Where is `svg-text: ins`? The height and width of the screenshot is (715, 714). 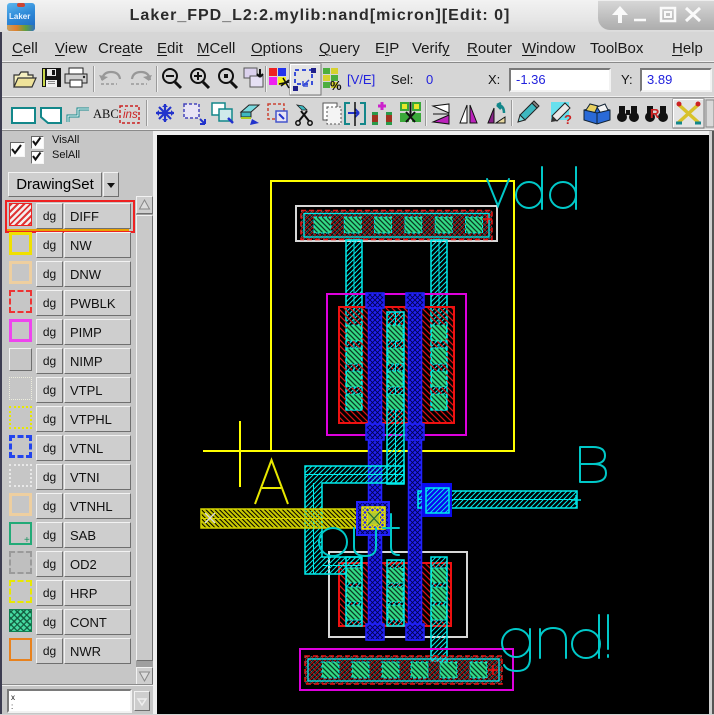
svg-text: ins is located at coordinates (130, 115).